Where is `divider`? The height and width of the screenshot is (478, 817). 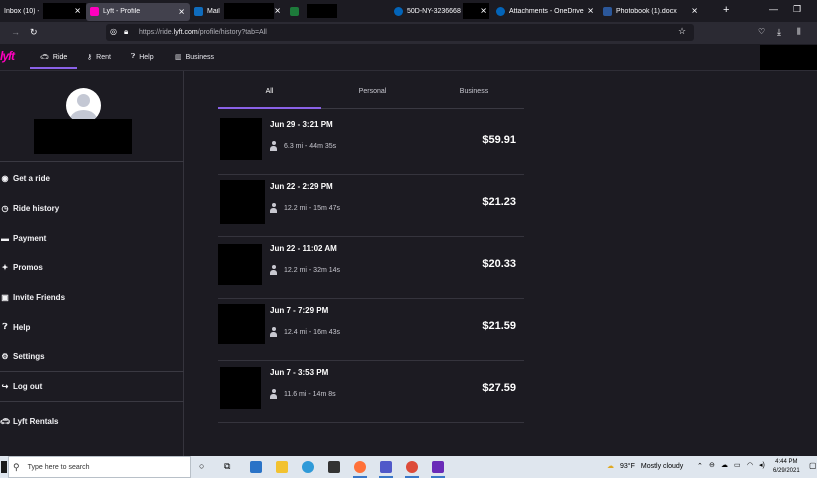 divider is located at coordinates (92, 371).